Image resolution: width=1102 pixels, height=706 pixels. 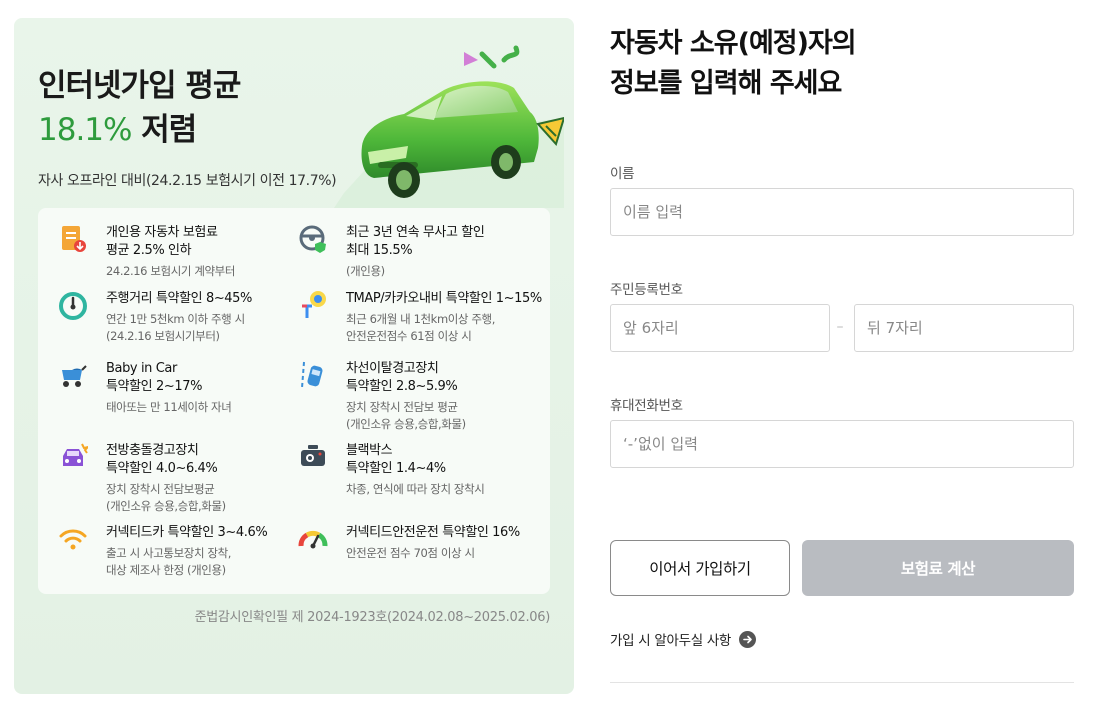 What do you see at coordinates (152, 450) in the screenshot?
I see `benefit-title: 전방충돌경고장치` at bounding box center [152, 450].